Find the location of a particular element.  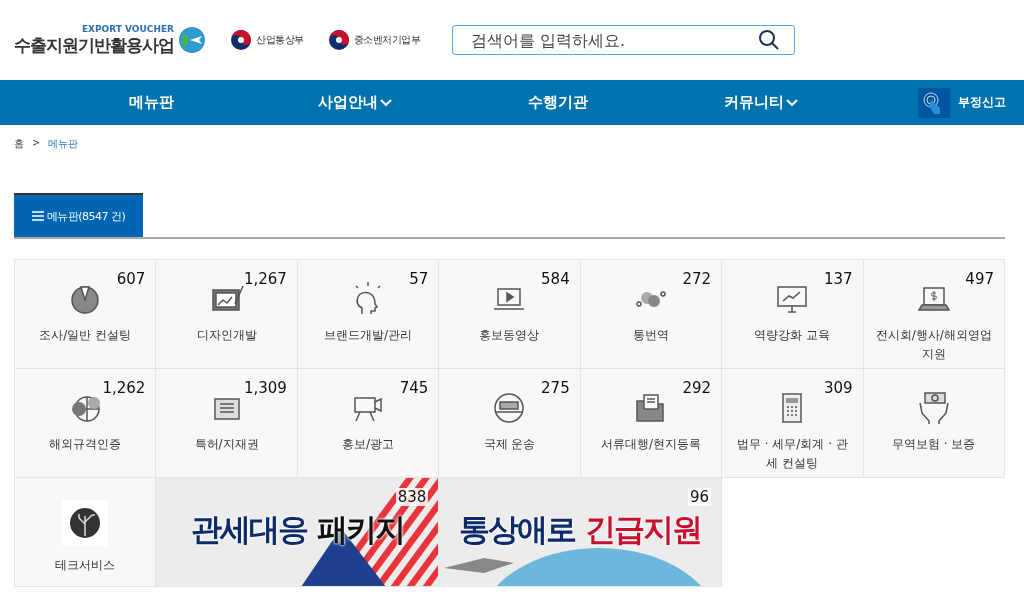

promo-banner: 96 통상애로 긴급지원 is located at coordinates (581, 532).